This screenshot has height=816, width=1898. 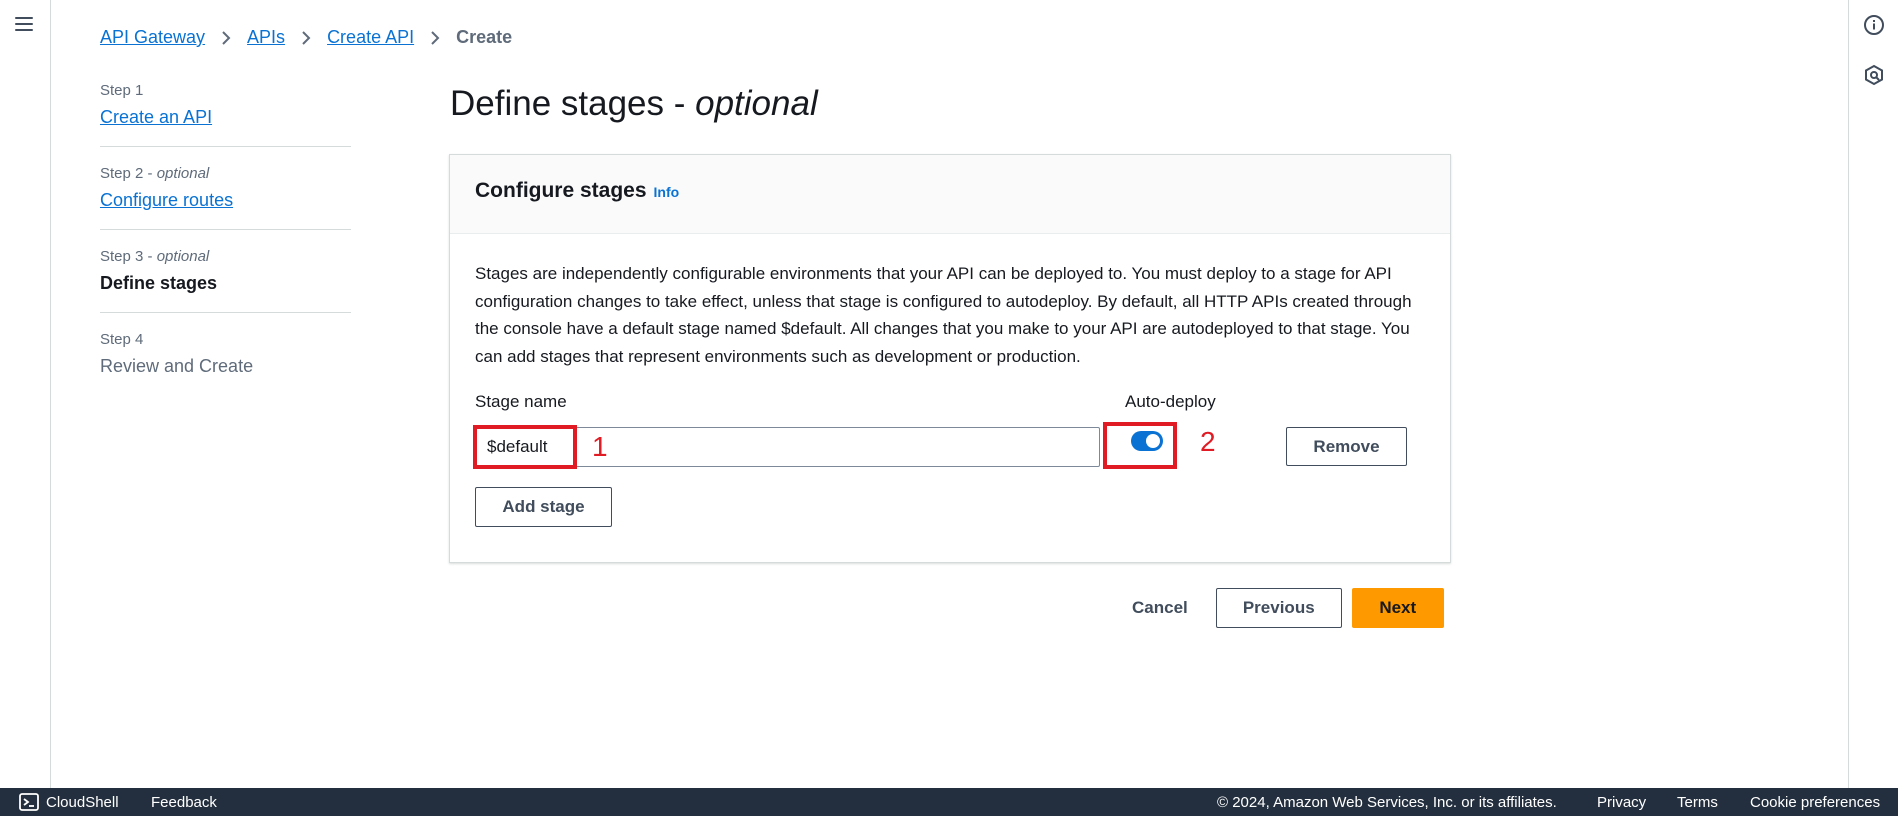 What do you see at coordinates (24, 25) in the screenshot?
I see `hamburger-menu-icon` at bounding box center [24, 25].